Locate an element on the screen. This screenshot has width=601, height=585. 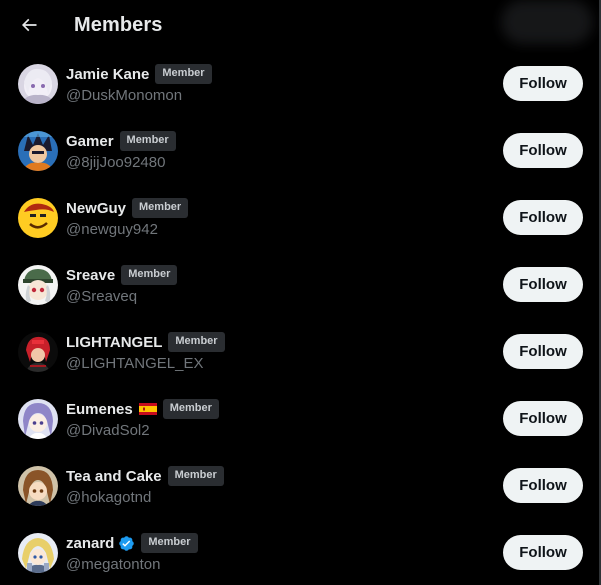
user-handle: @Sreaveq is located at coordinates (101, 296).